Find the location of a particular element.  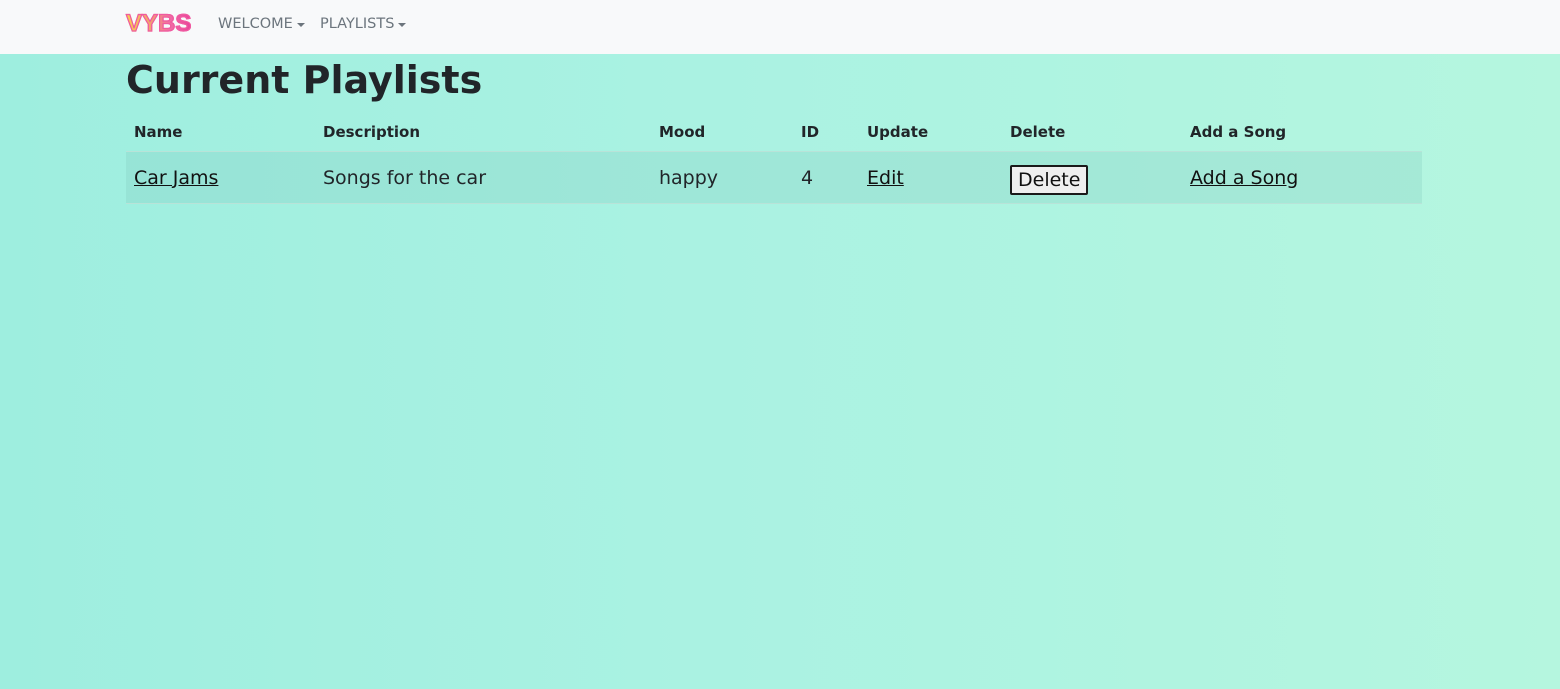

brand-logo: VYBS is located at coordinates (158, 24).